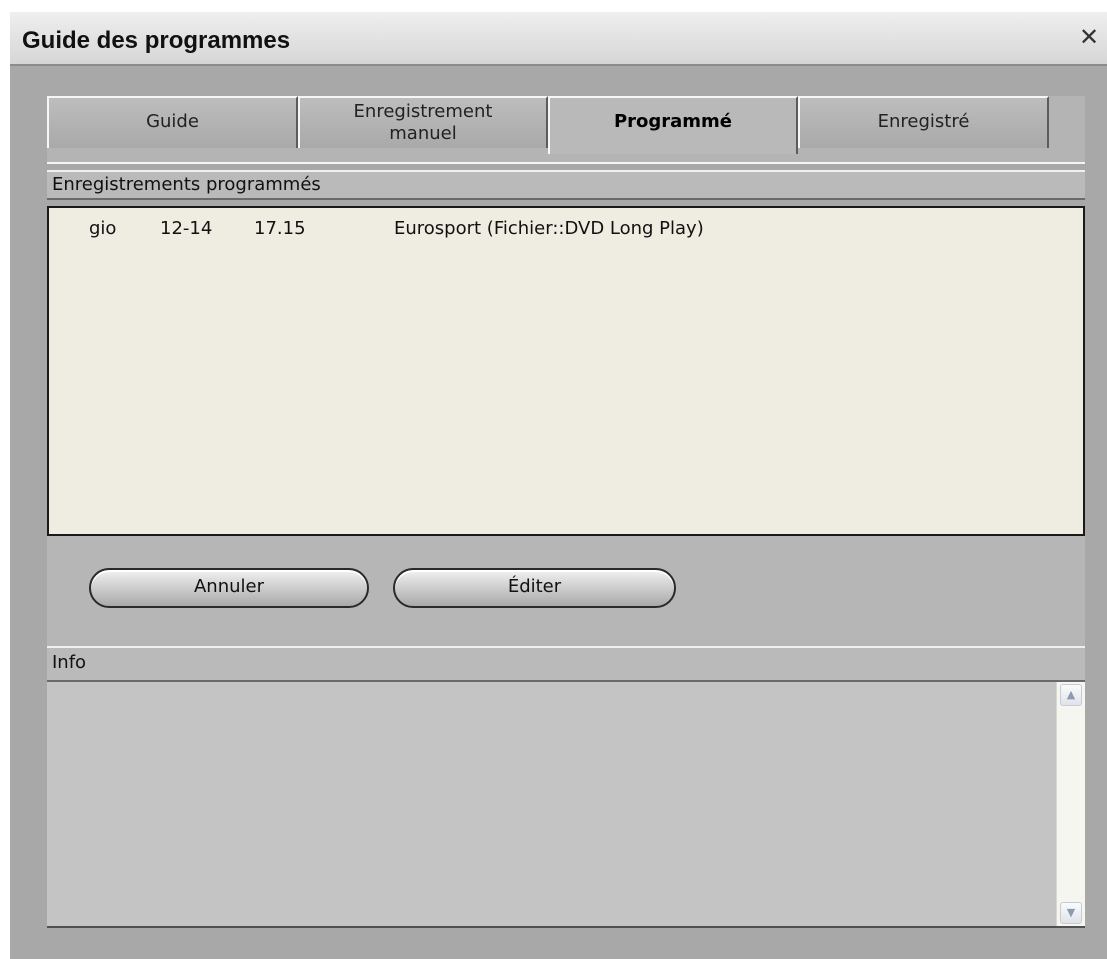  I want to click on tab-recorded-label: Enregistré, so click(923, 121).